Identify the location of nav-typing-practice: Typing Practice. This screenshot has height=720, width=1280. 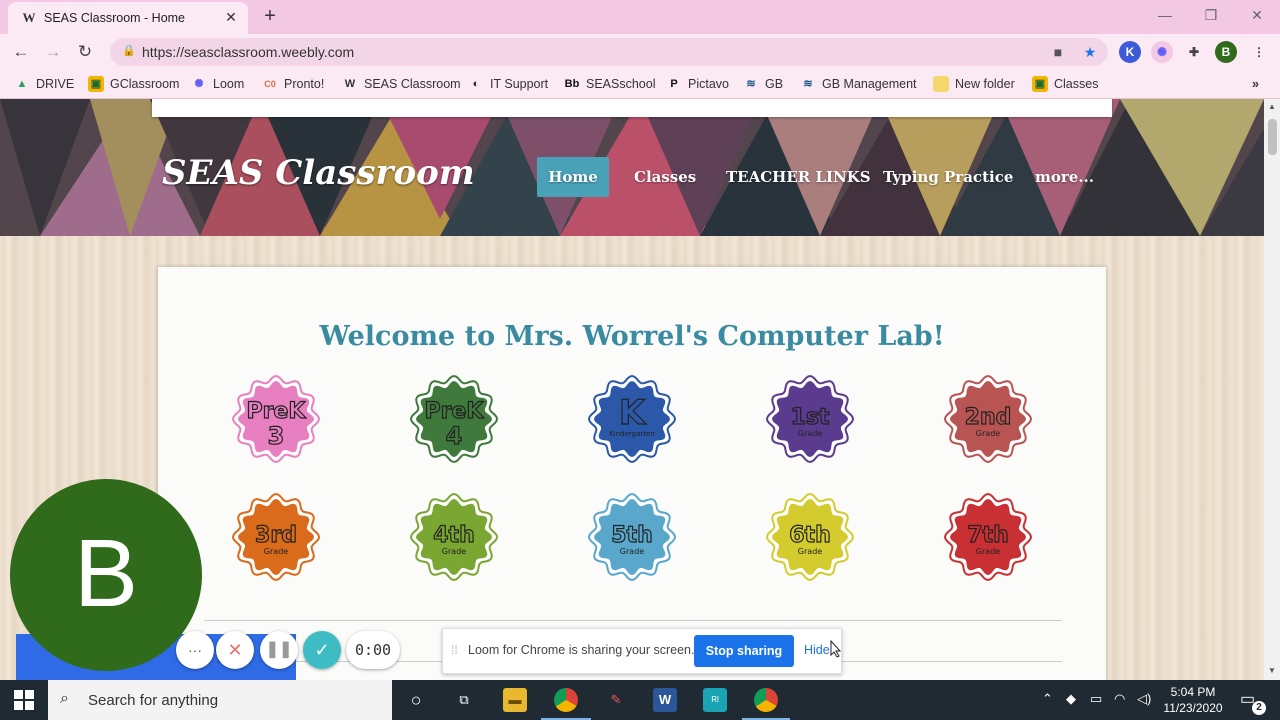
(948, 177).